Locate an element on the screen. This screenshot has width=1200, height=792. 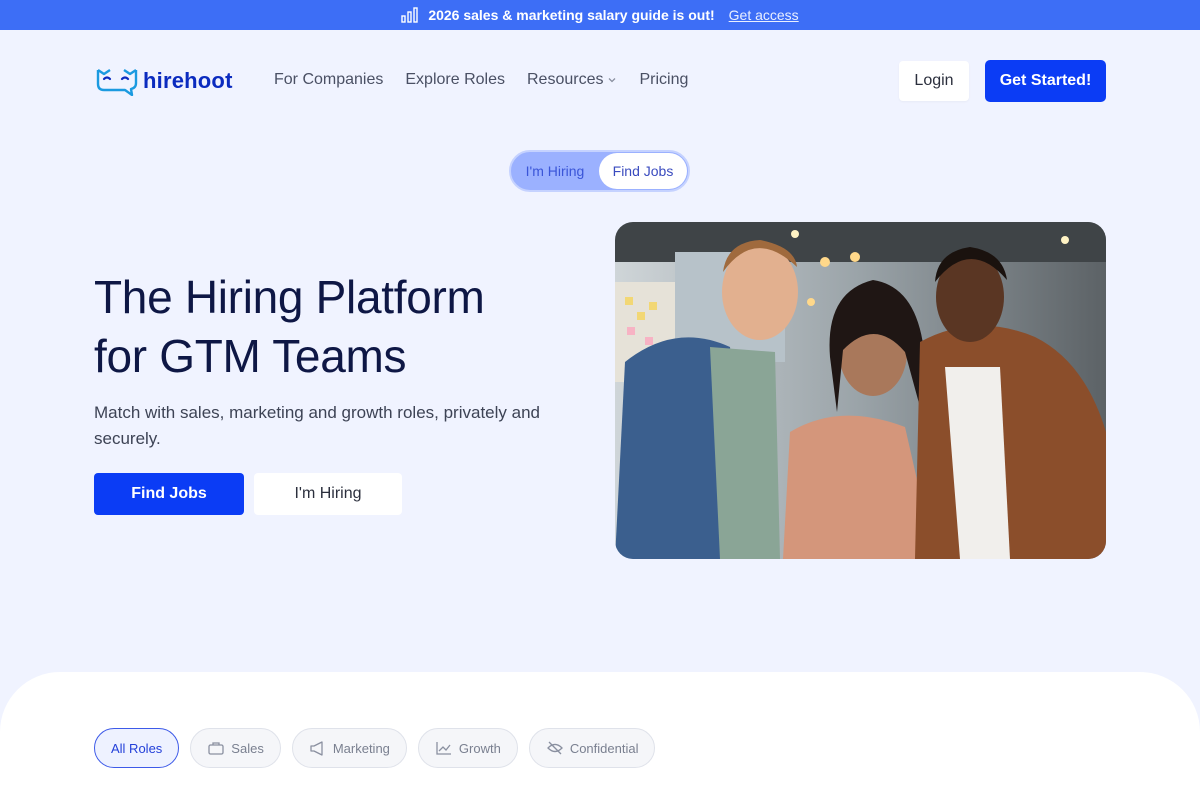
brand-logo: hirehoot is located at coordinates (164, 81).